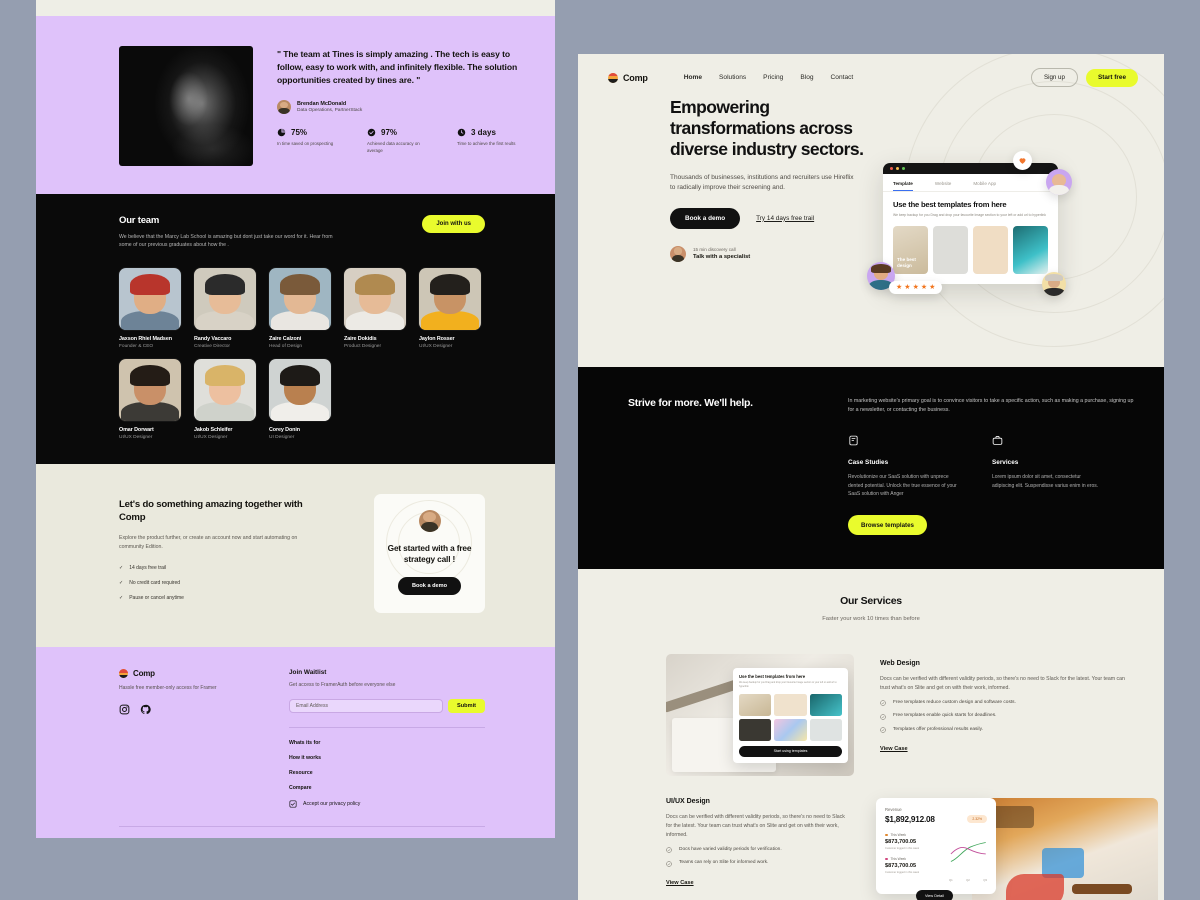 The height and width of the screenshot is (900, 1200). Describe the element at coordinates (387, 728) in the screenshot. I see `divider` at that location.